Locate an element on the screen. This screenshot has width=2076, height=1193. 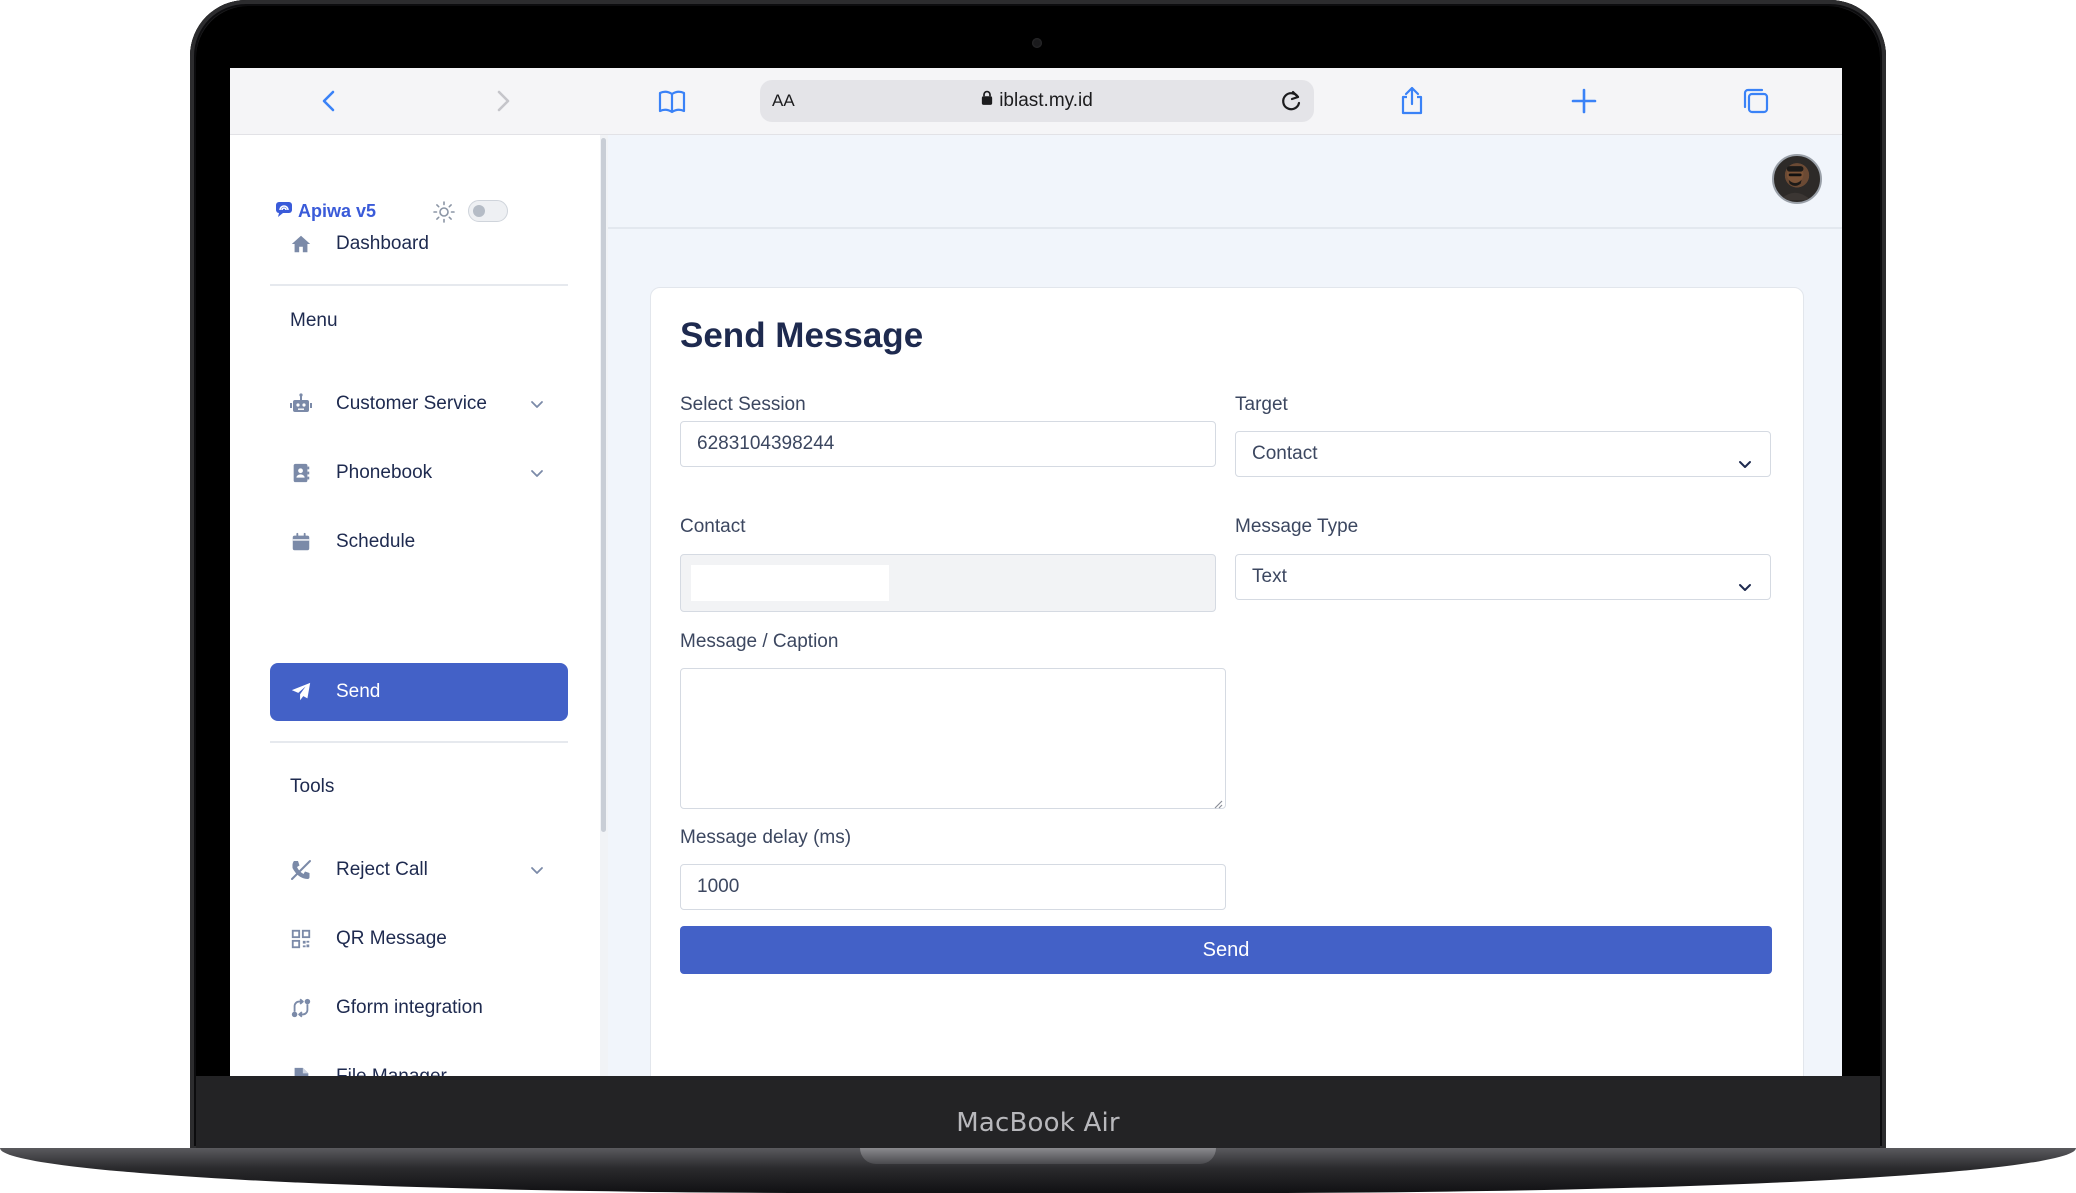
sidebar-item-gform-integration: Gform integration is located at coordinates (419, 1008).